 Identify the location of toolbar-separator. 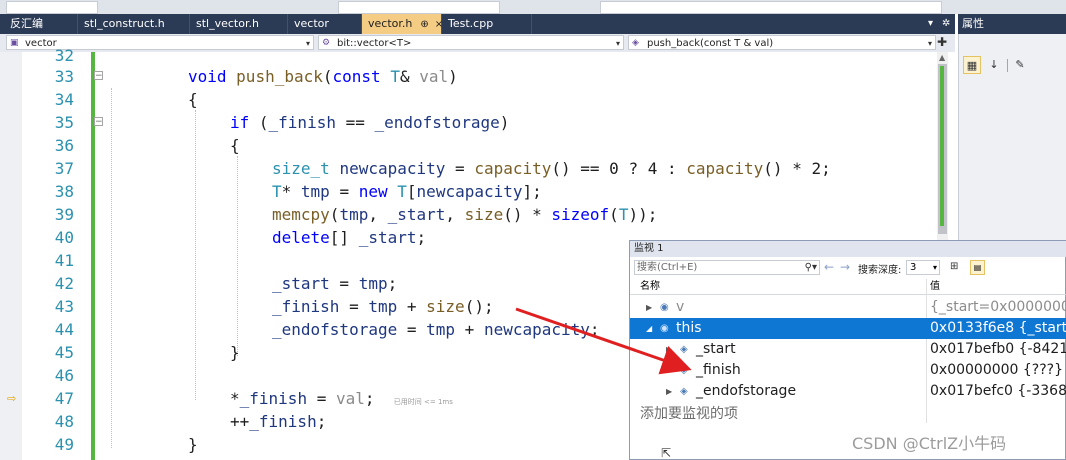
(1007, 65).